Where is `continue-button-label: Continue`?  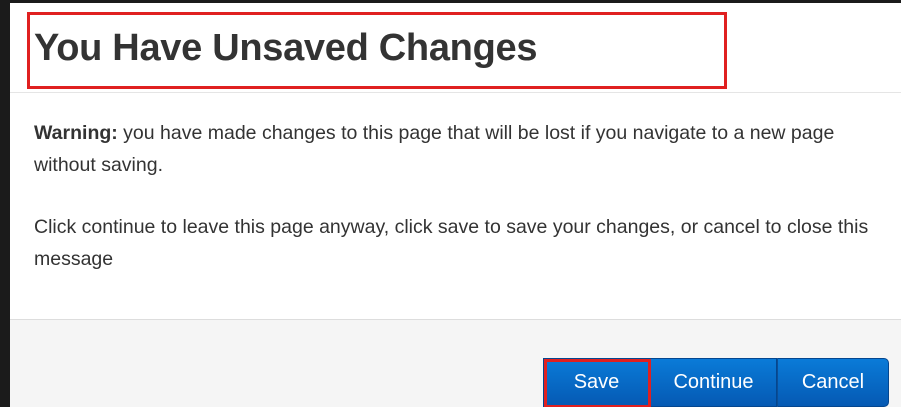 continue-button-label: Continue is located at coordinates (713, 382).